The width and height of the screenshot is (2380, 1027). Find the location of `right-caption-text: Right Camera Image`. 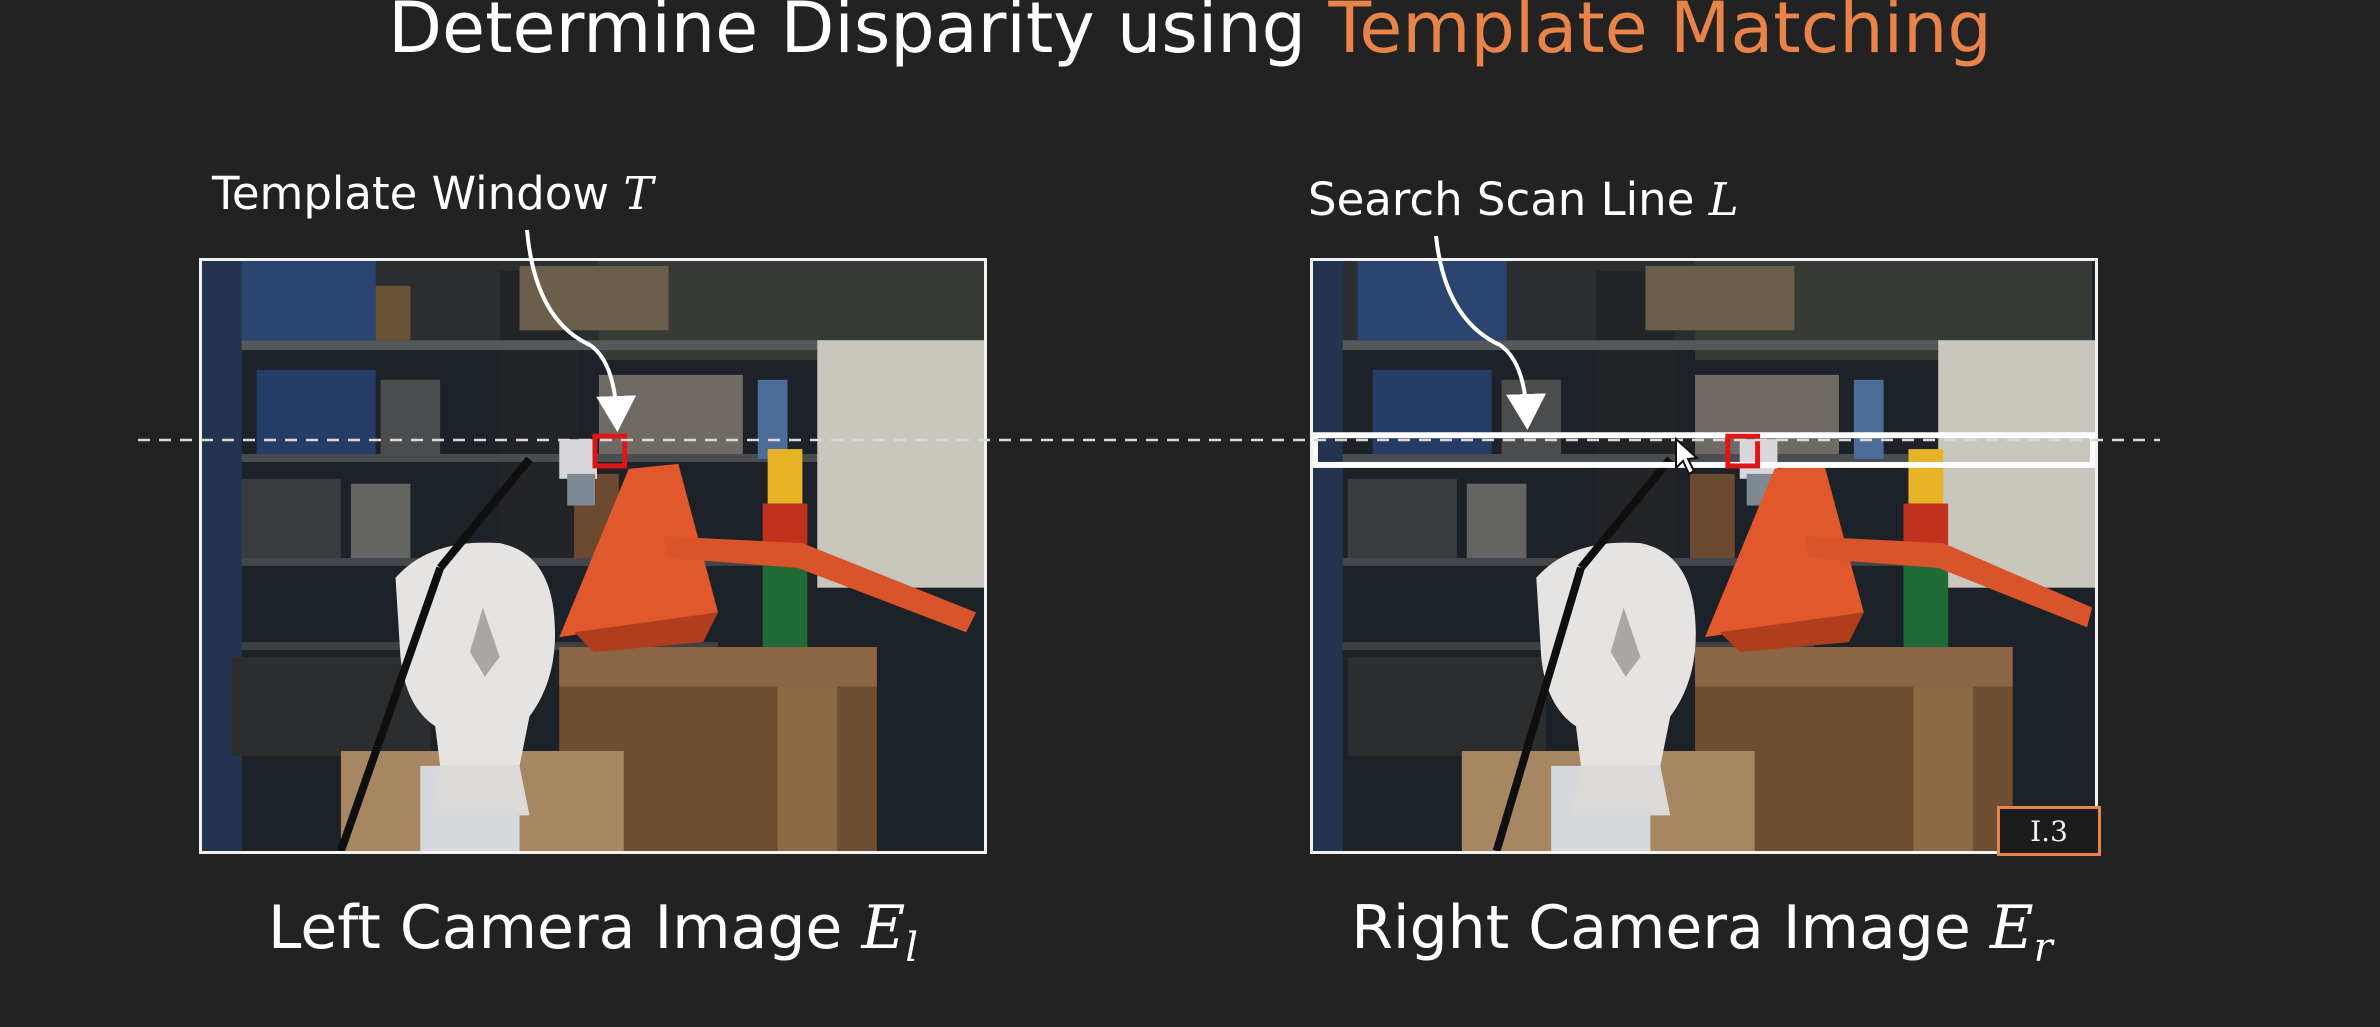

right-caption-text: Right Camera Image is located at coordinates (1661, 928).